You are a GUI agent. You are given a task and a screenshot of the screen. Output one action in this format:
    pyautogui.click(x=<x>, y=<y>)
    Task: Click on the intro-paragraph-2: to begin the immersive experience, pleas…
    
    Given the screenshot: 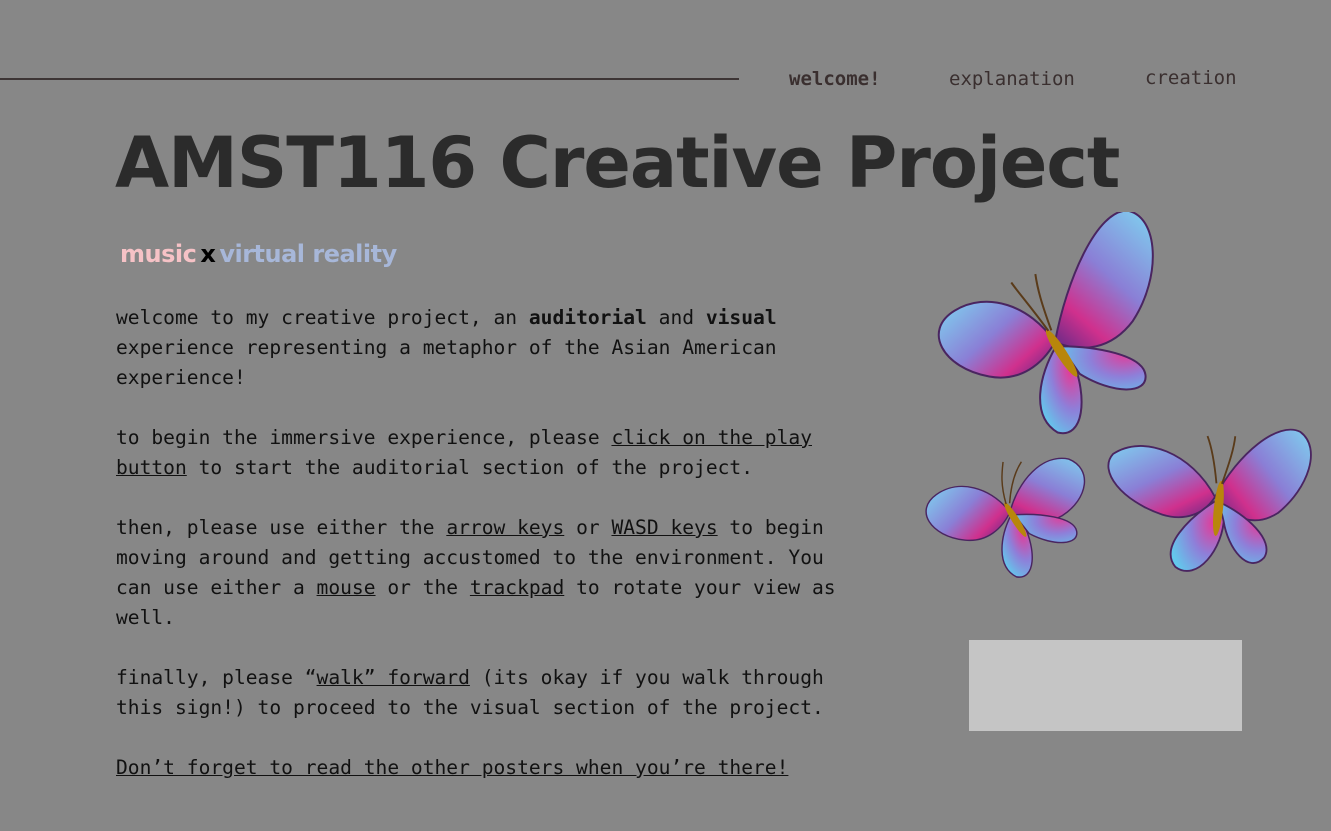 What is the action you would take?
    pyautogui.click(x=491, y=453)
    